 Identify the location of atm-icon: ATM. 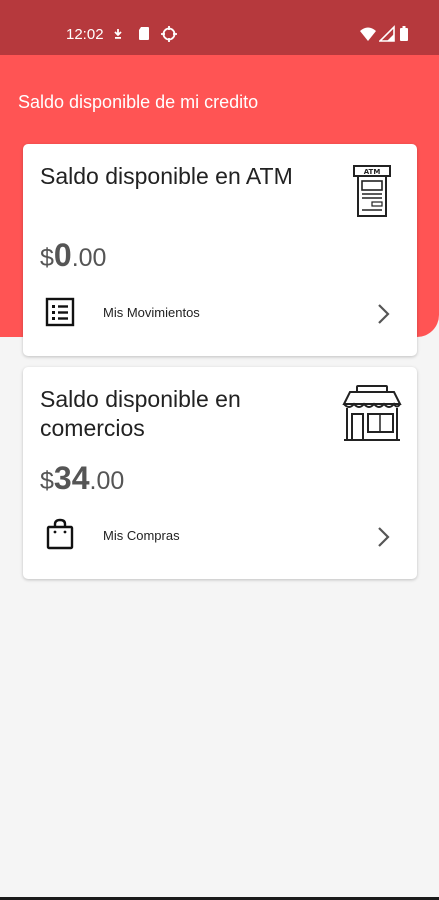
(372, 191).